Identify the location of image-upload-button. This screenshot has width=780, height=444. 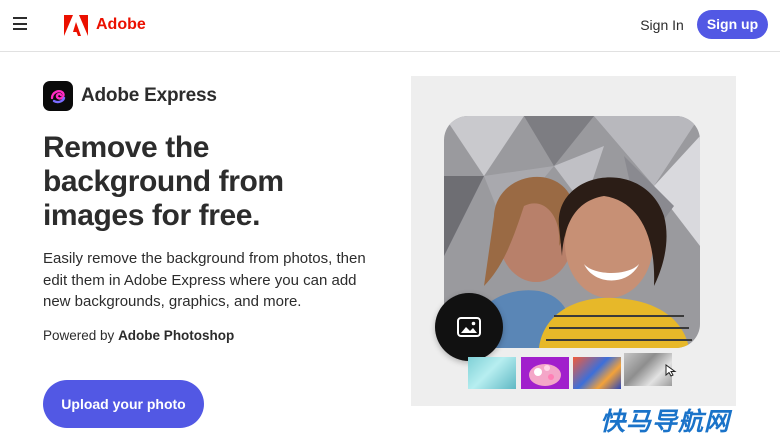
(469, 327).